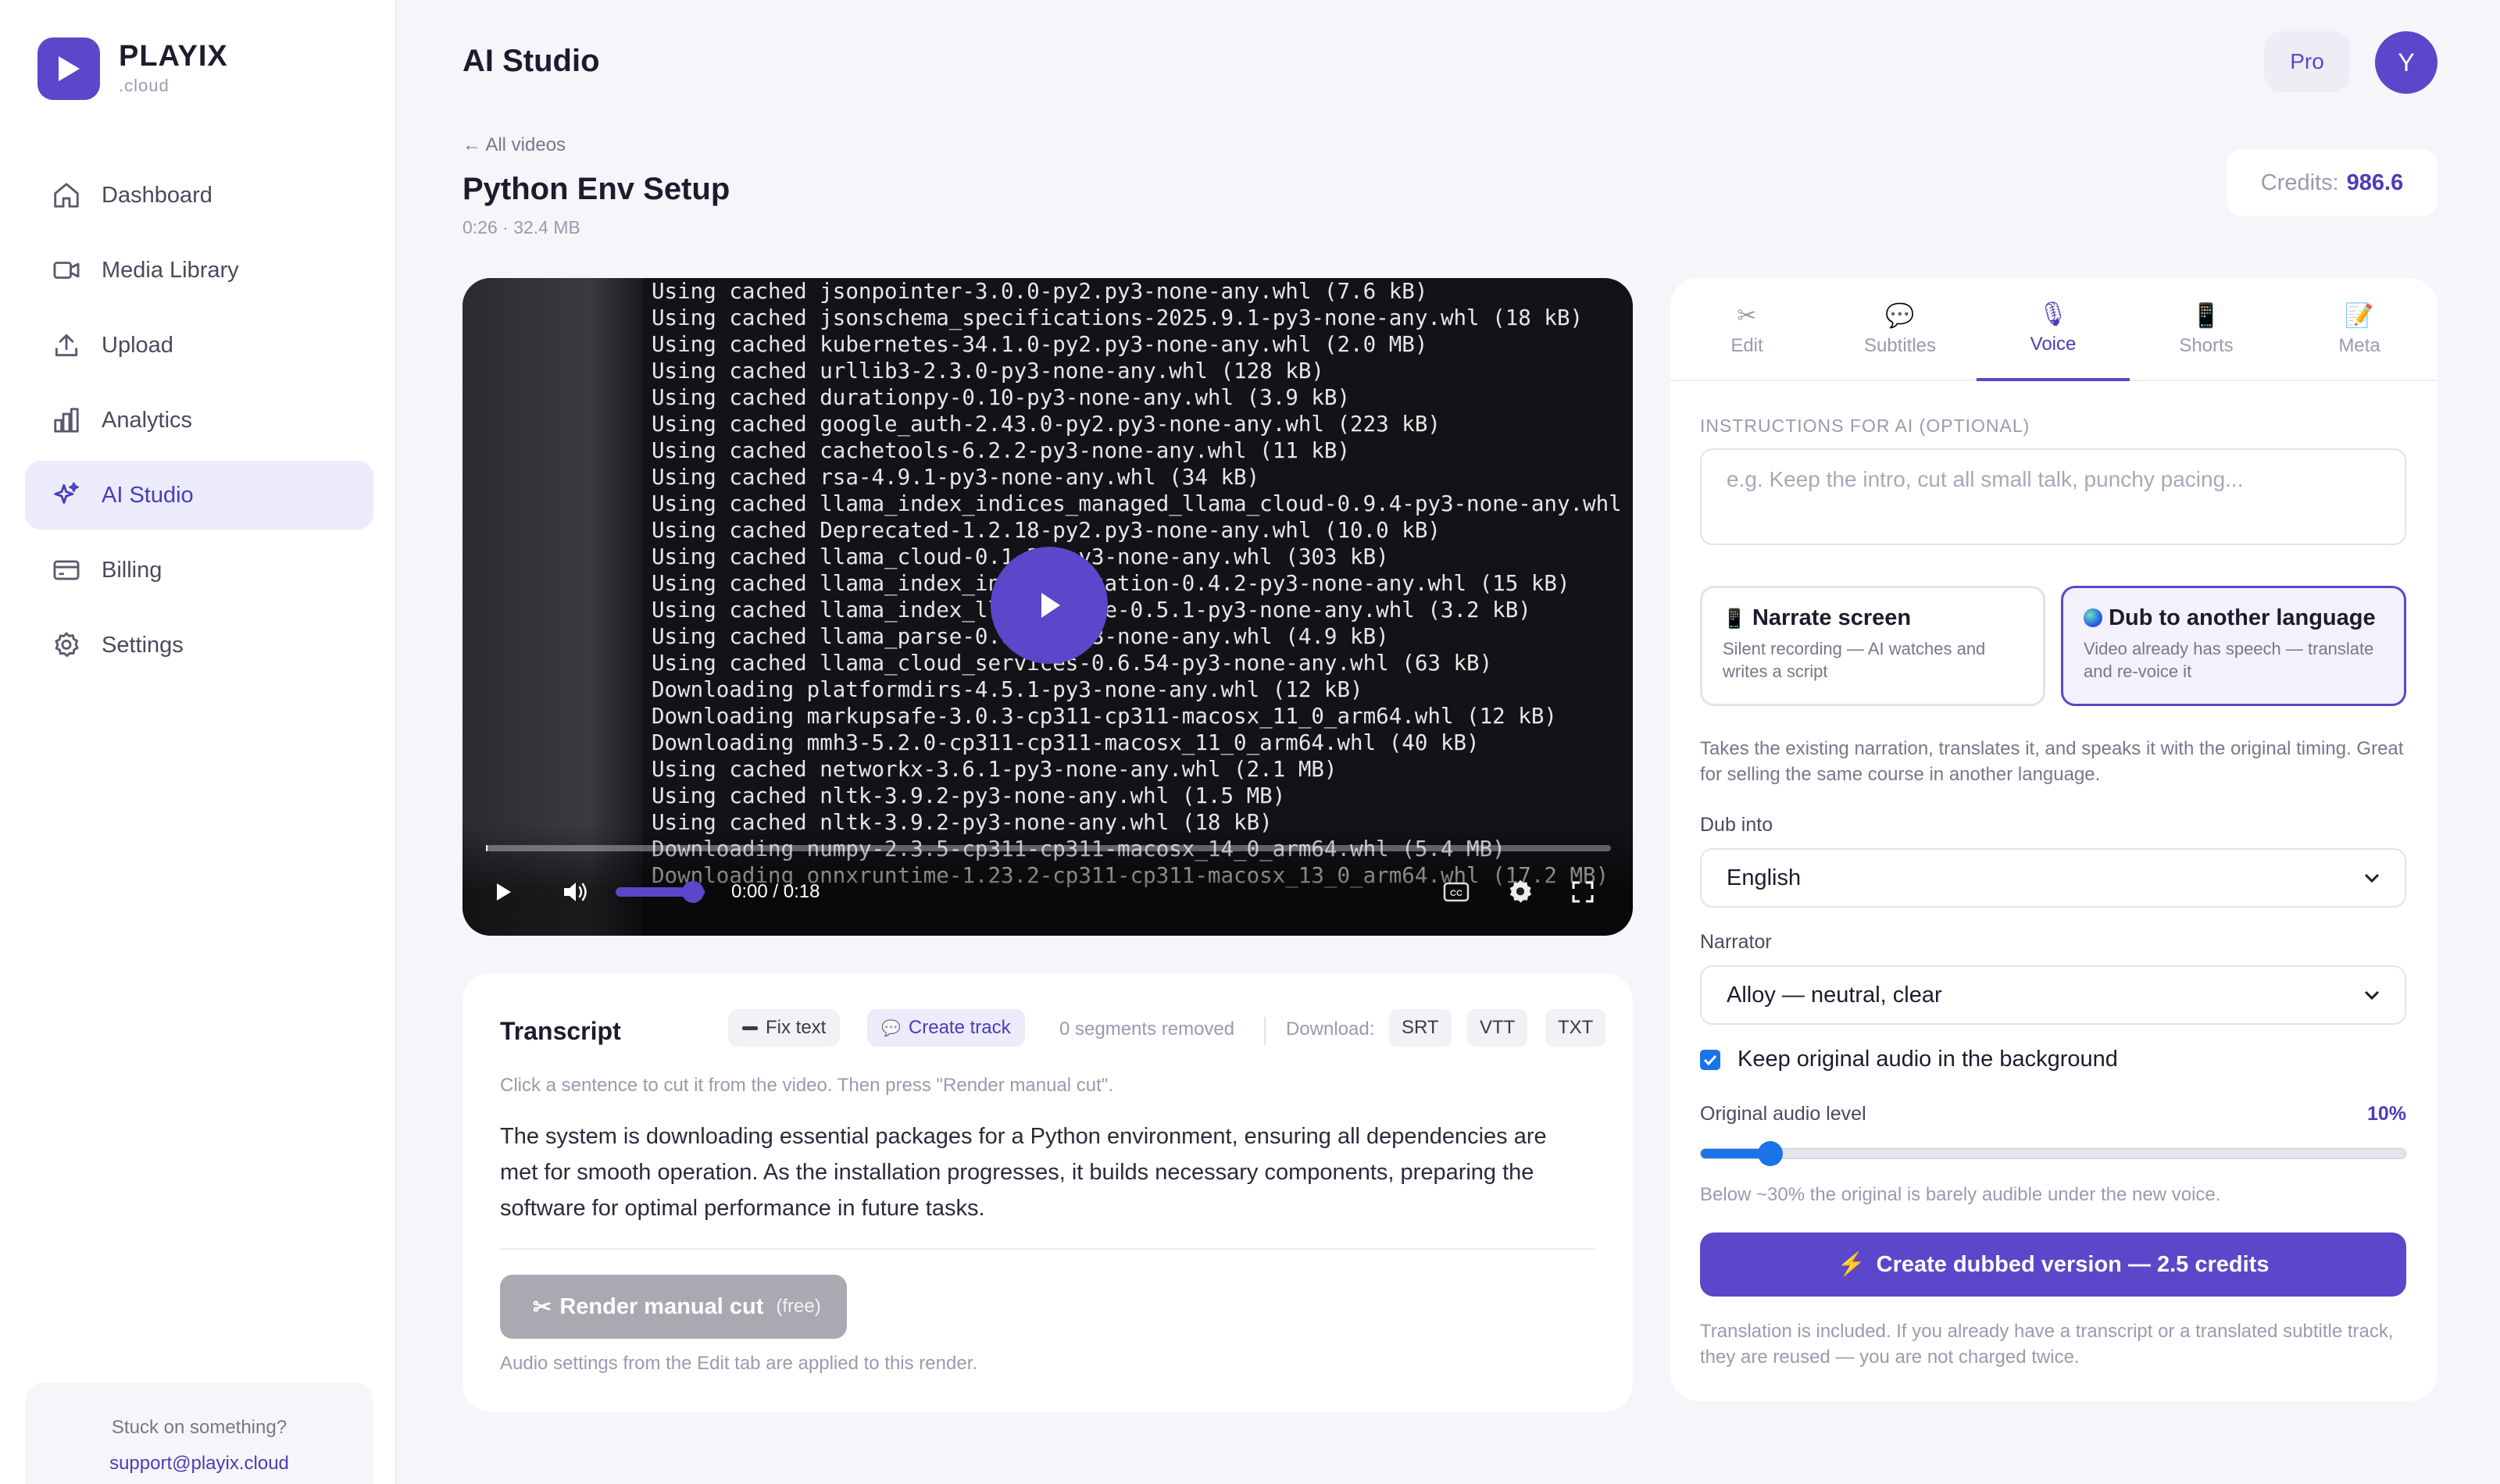  What do you see at coordinates (2406, 62) in the screenshot?
I see `avatar: Y` at bounding box center [2406, 62].